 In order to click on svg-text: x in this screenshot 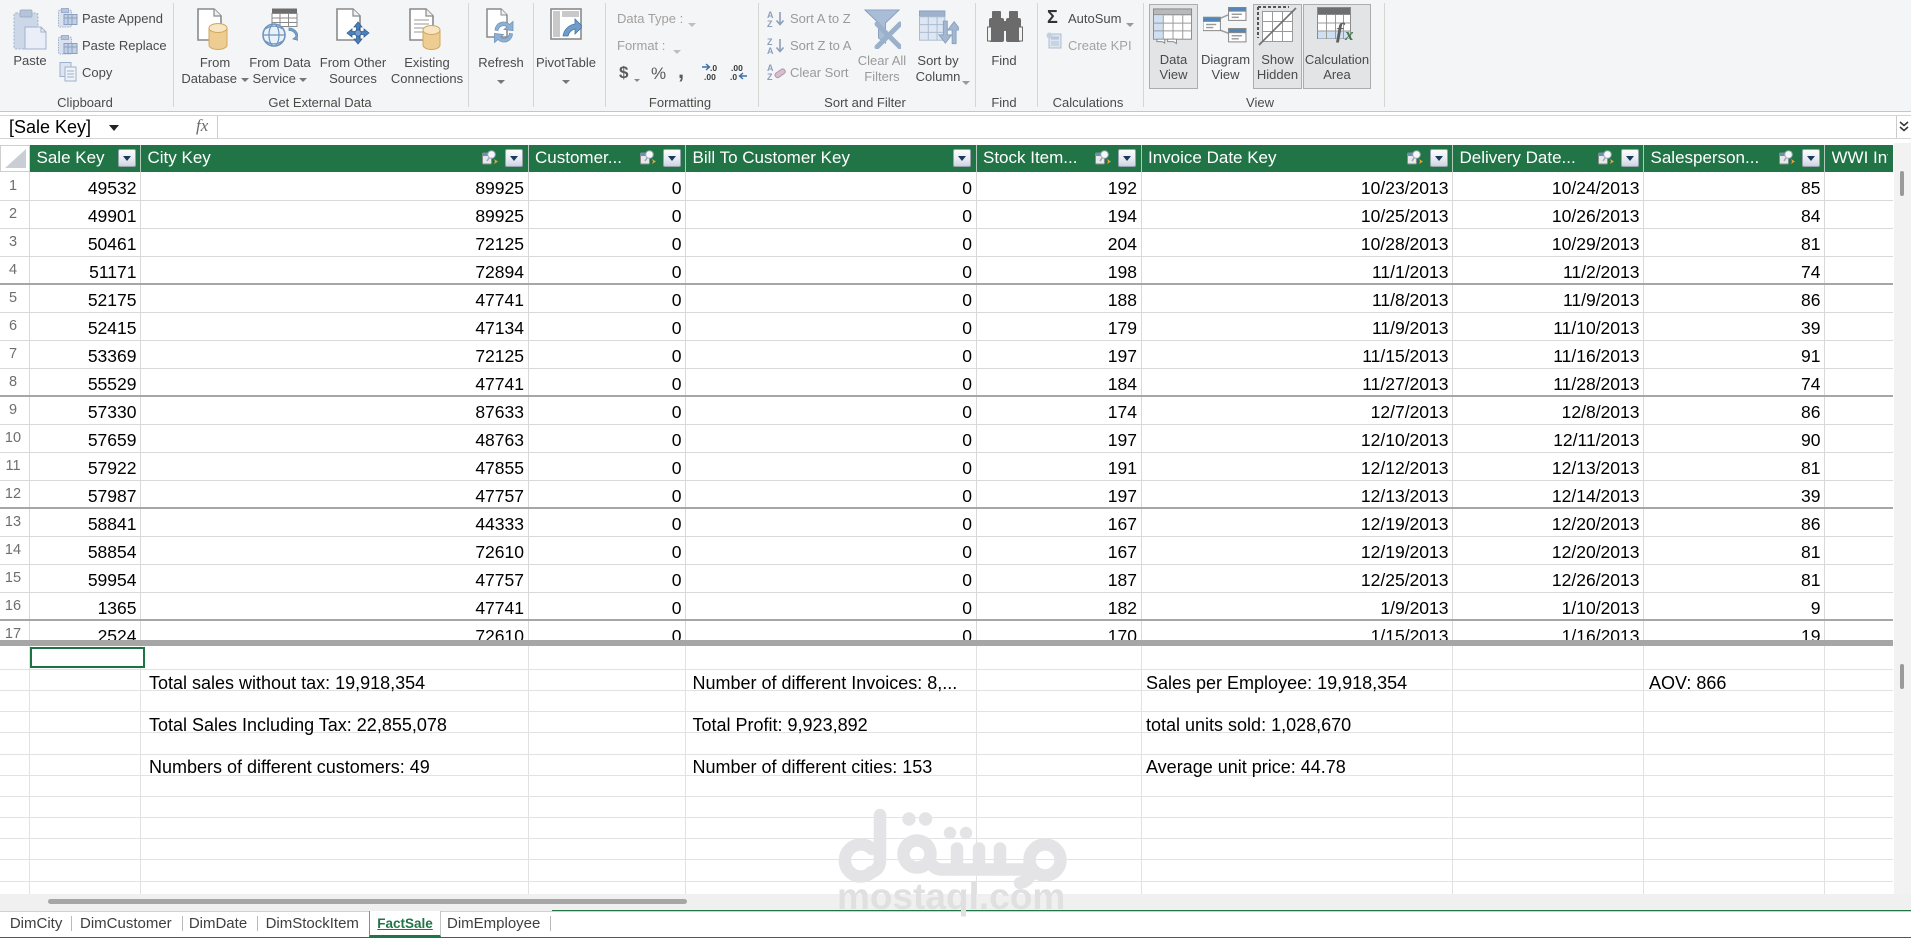, I will do `click(1349, 34)`.